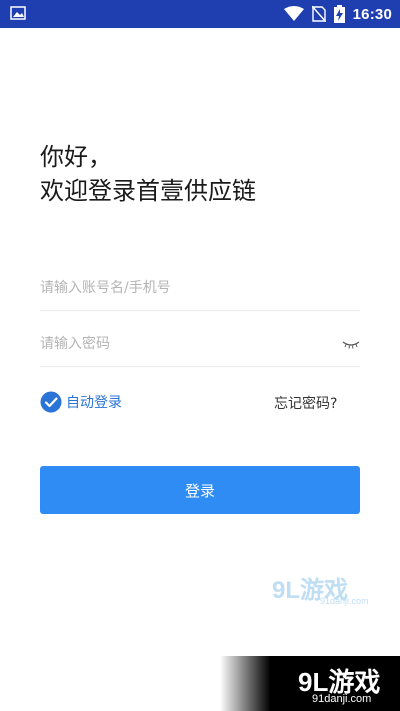  Describe the element at coordinates (322, 590) in the screenshot. I see `watermark-logo: 9L游戏 91danji.com` at that location.